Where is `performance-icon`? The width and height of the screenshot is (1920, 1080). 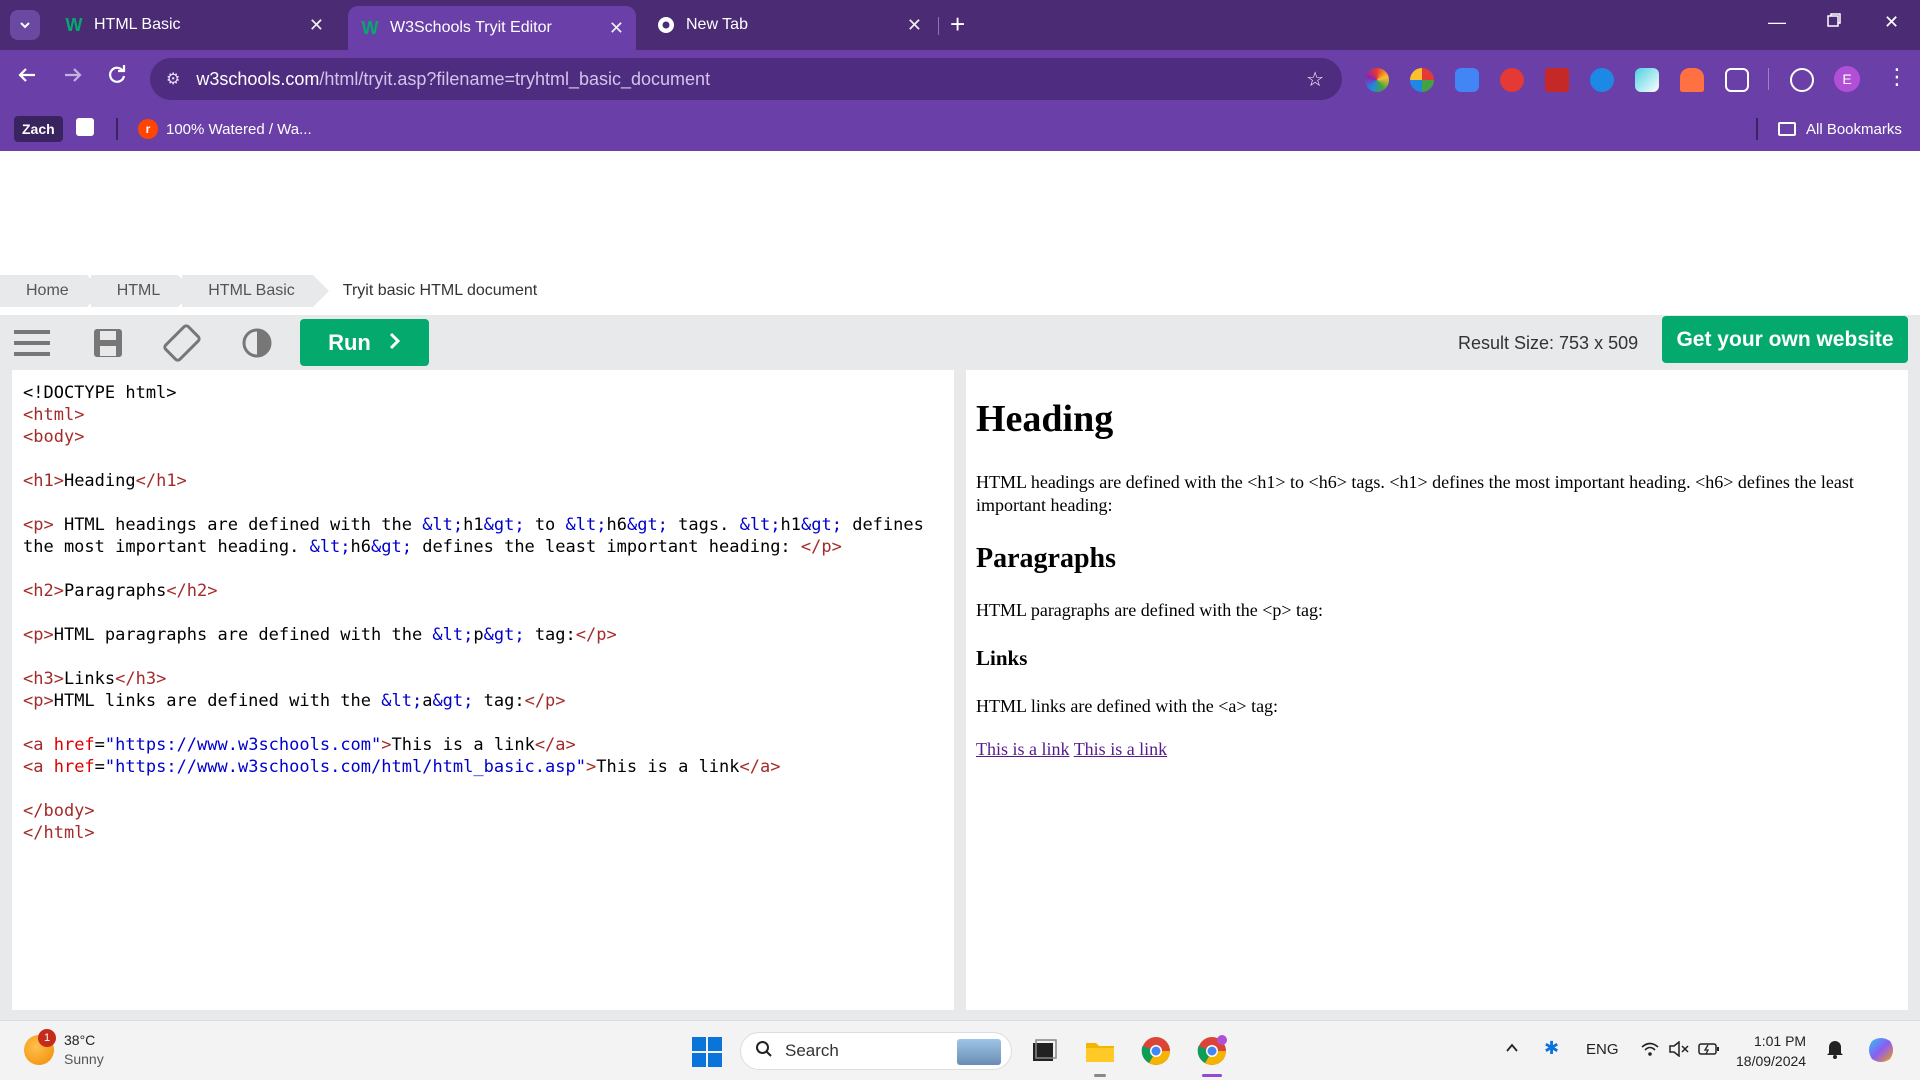 performance-icon is located at coordinates (1802, 80).